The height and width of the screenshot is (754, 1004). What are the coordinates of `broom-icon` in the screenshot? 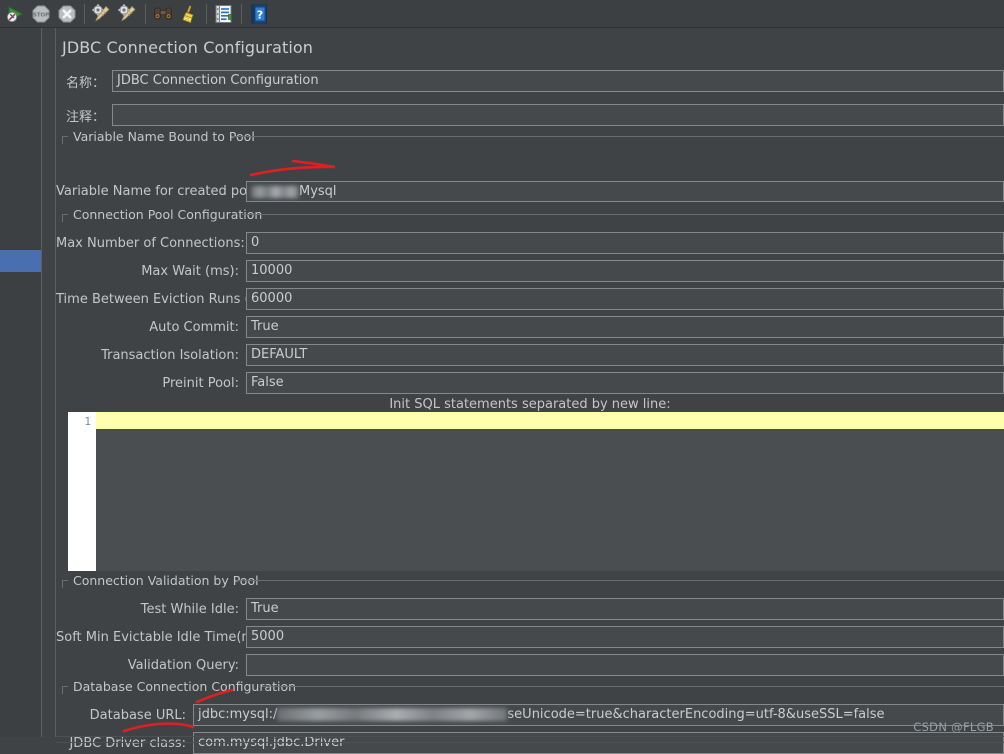 It's located at (188, 14).